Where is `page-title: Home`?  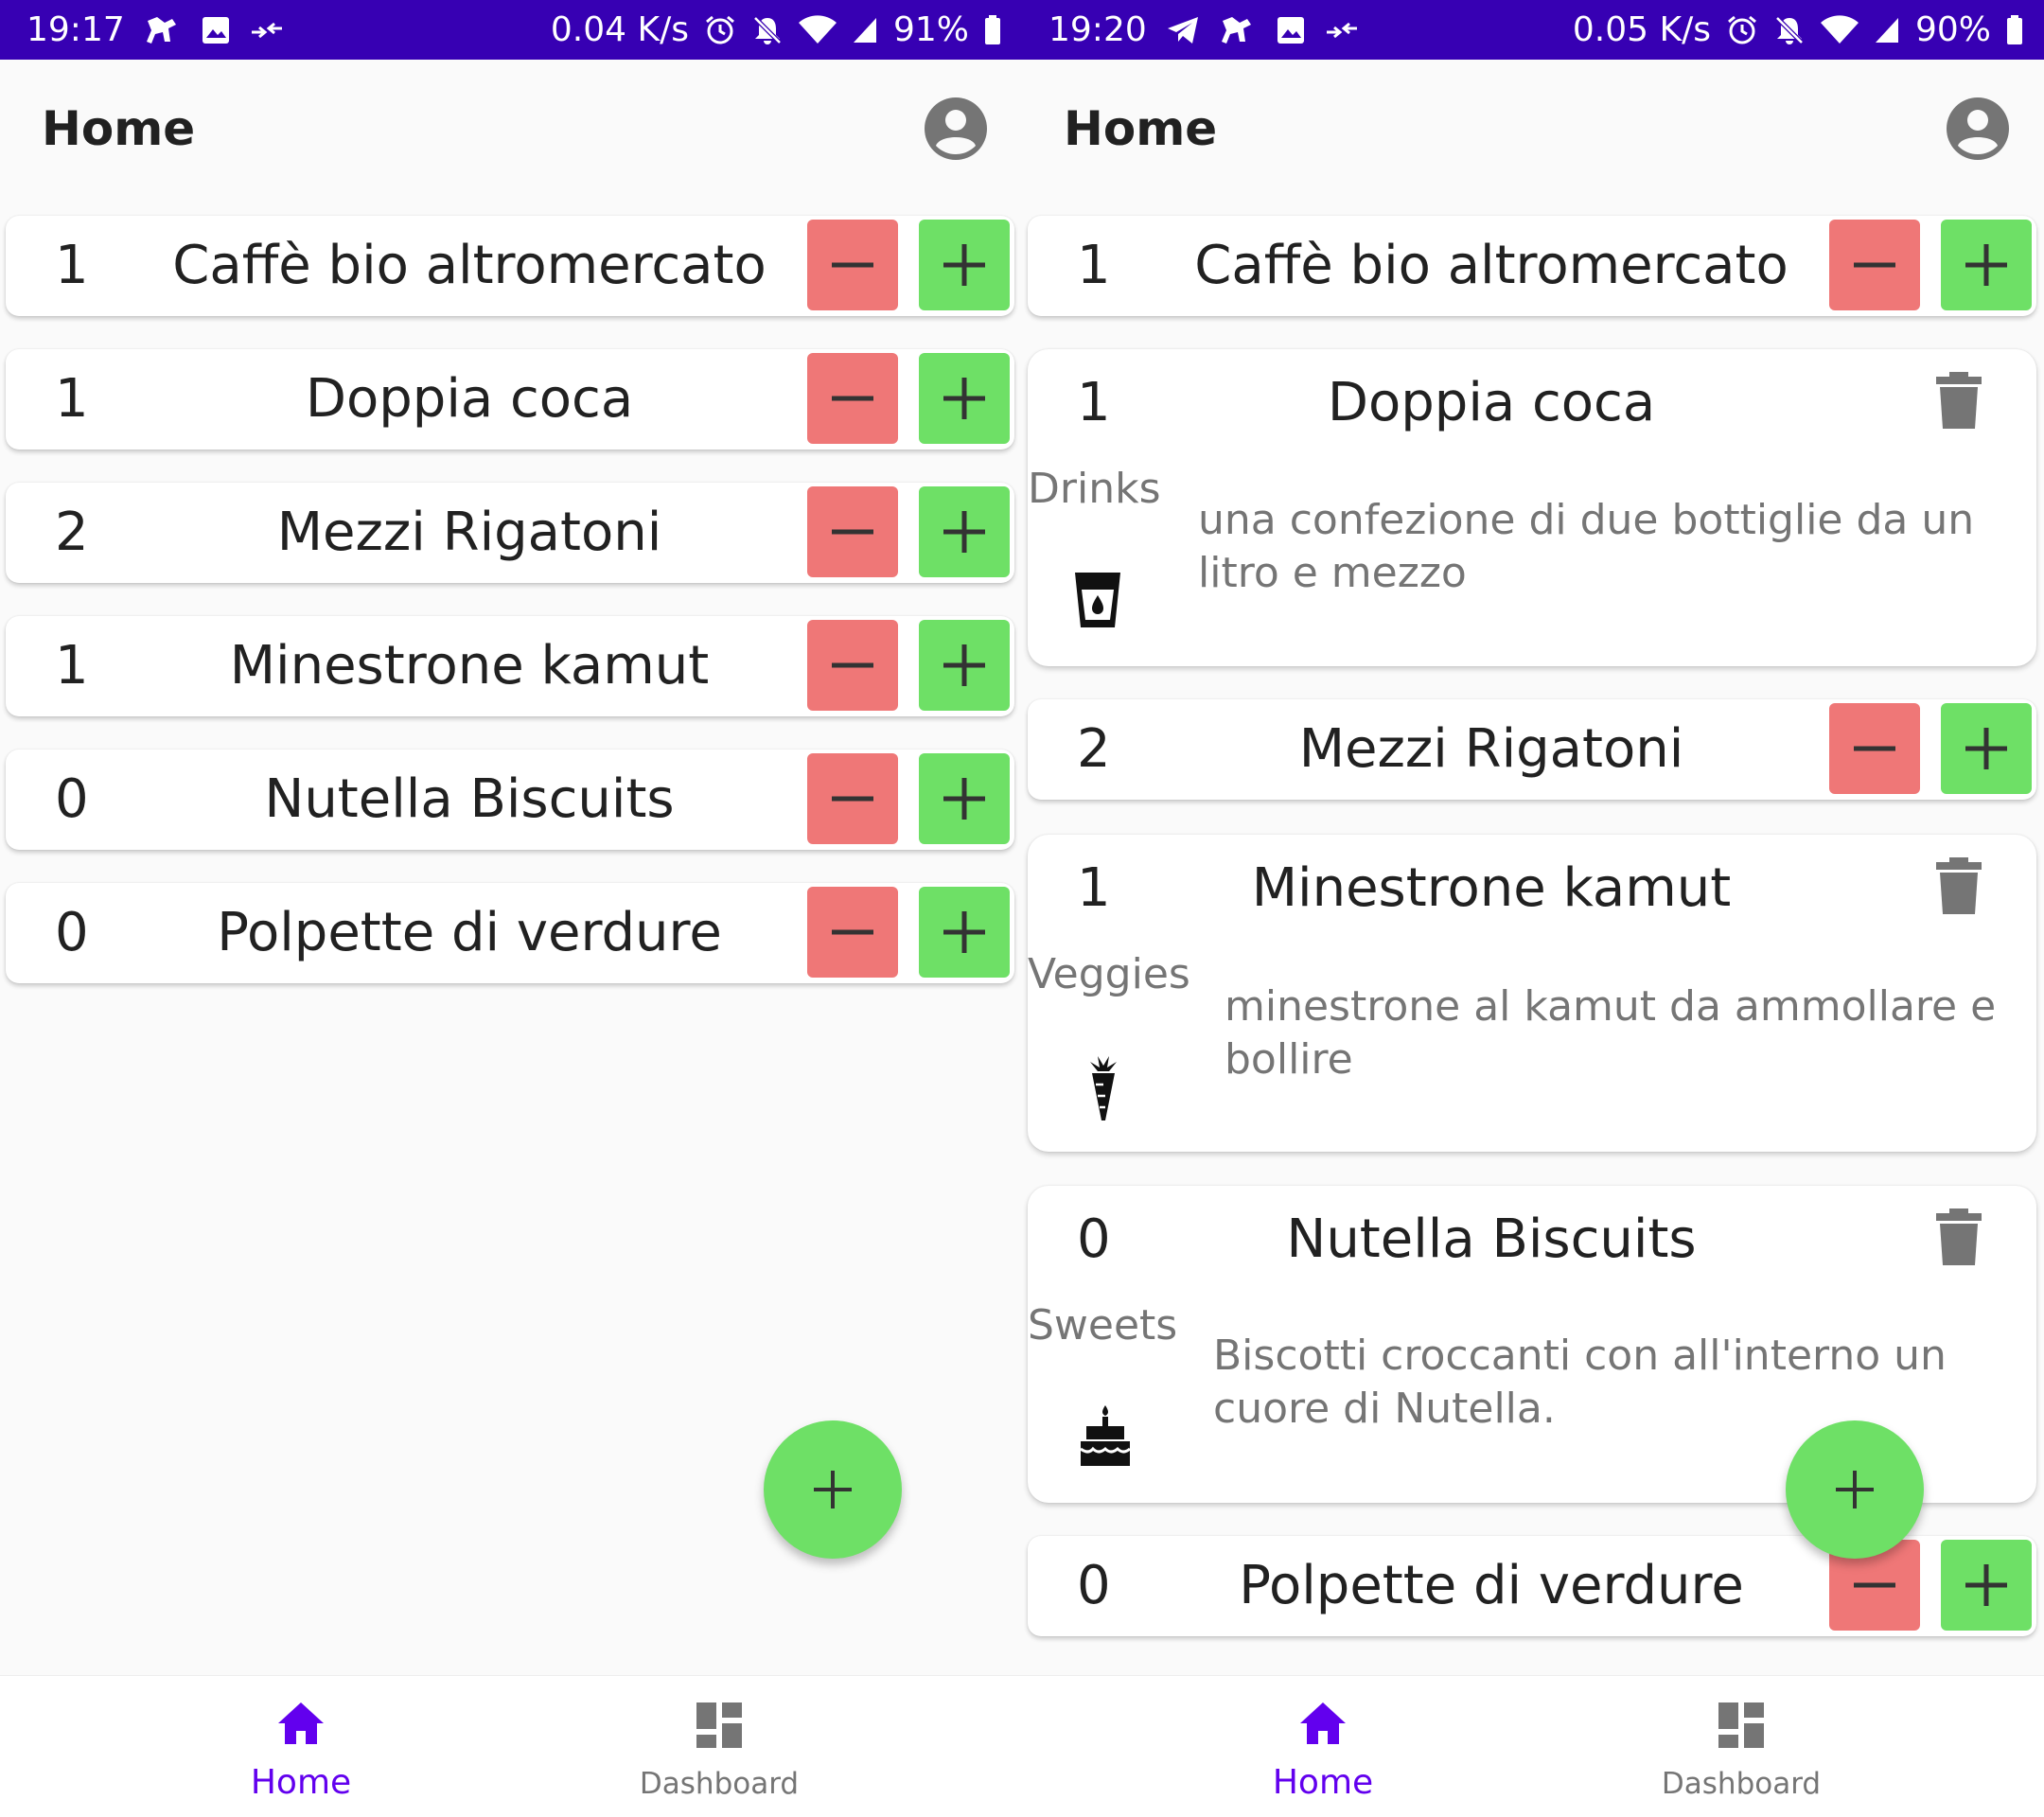
page-title: Home is located at coordinates (1141, 128).